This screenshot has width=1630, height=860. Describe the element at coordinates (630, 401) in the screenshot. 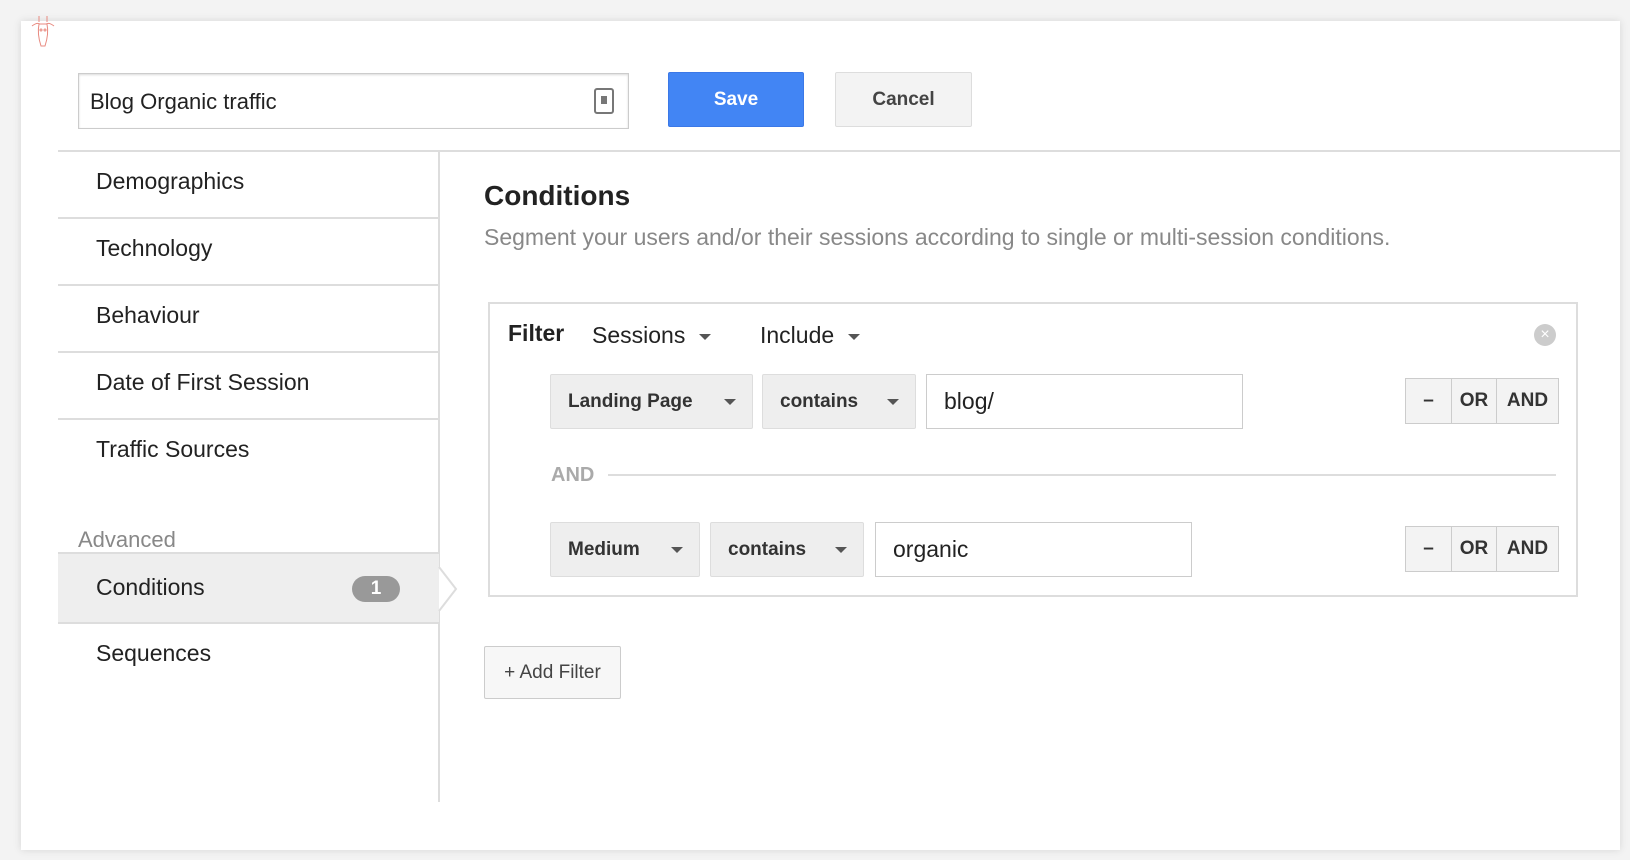

I see `dimension-value: Landing Page` at that location.